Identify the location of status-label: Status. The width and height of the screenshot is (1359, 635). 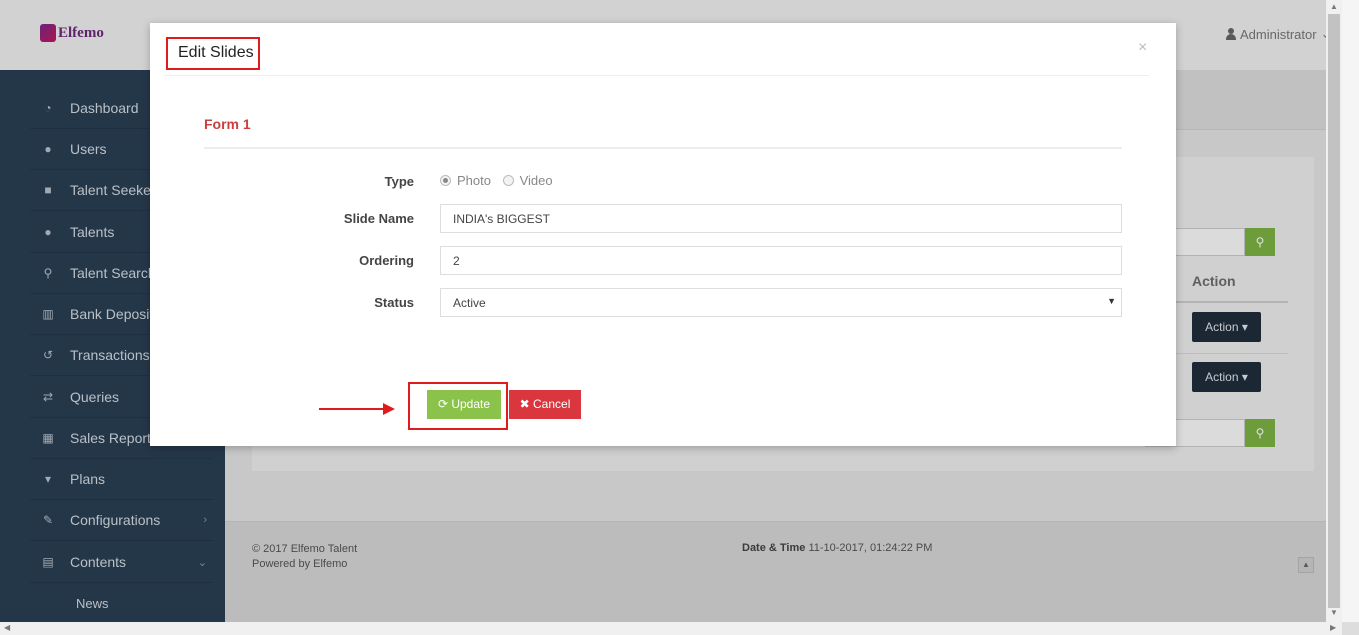
(394, 302).